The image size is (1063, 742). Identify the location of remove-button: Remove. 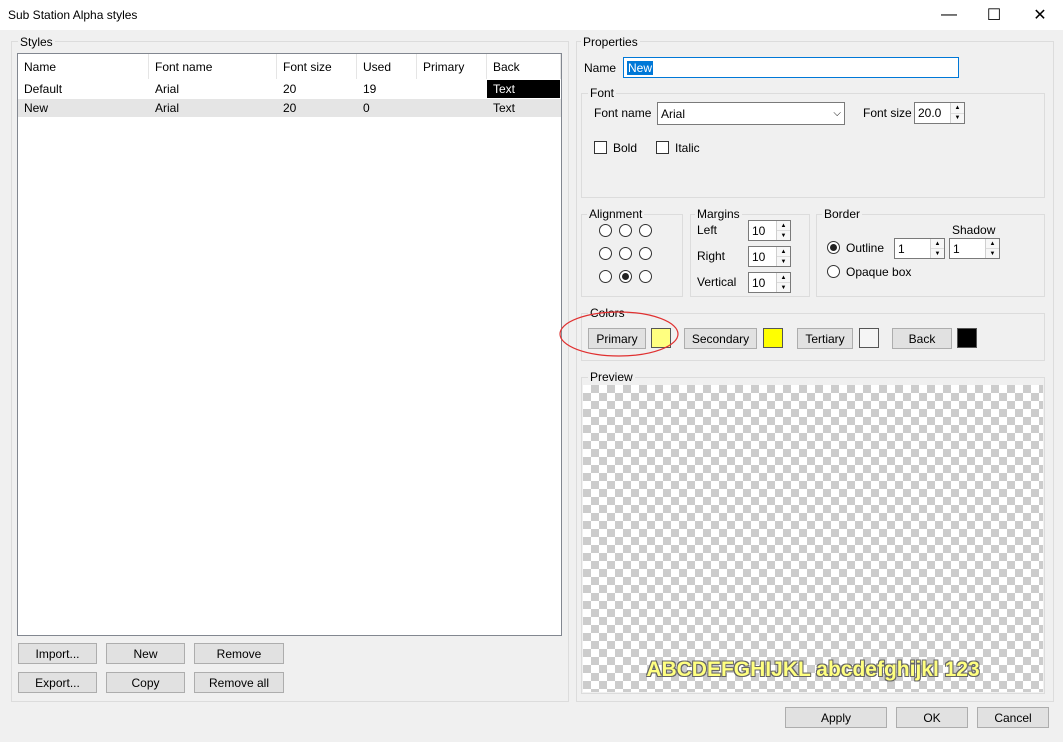
(239, 653).